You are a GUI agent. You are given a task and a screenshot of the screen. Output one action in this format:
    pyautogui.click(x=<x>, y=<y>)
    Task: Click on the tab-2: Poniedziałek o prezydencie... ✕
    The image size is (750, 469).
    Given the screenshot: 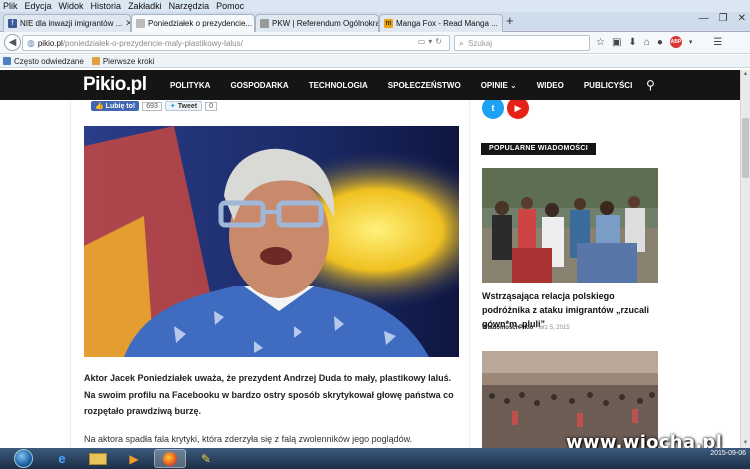 What is the action you would take?
    pyautogui.click(x=193, y=23)
    